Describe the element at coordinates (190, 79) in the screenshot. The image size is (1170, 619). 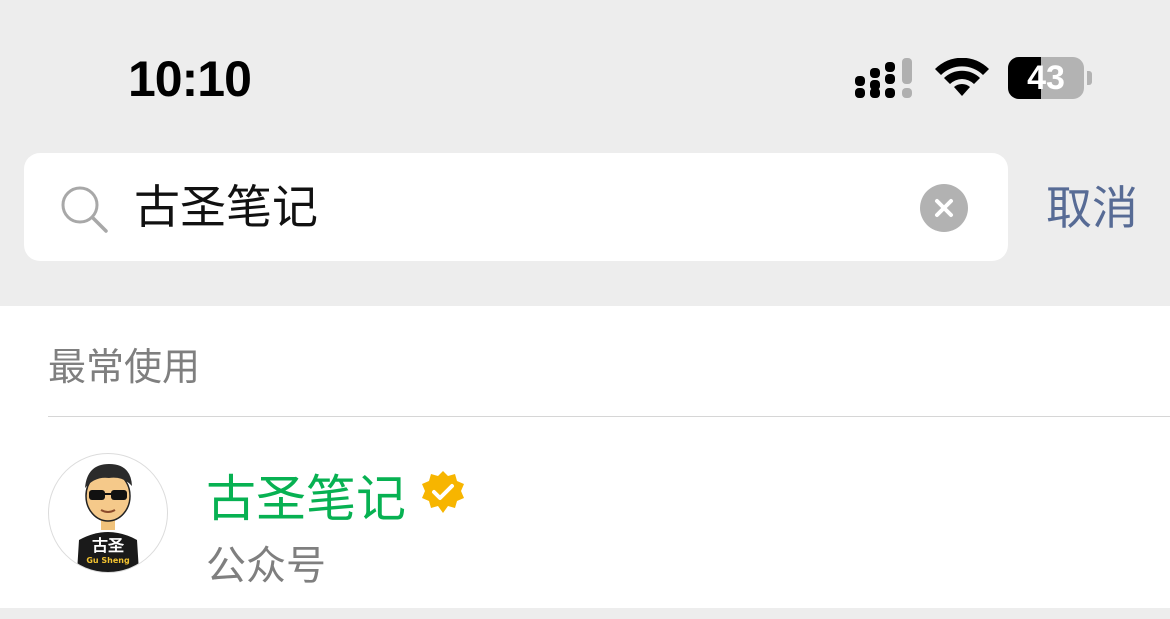
I see `status-time: 10:10` at that location.